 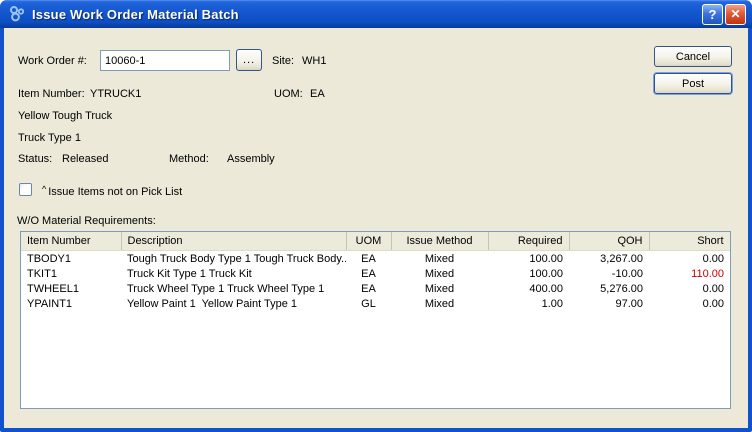 I want to click on cell-description: Yellow Paint 1 Yellow Paint Type 1, so click(x=212, y=303).